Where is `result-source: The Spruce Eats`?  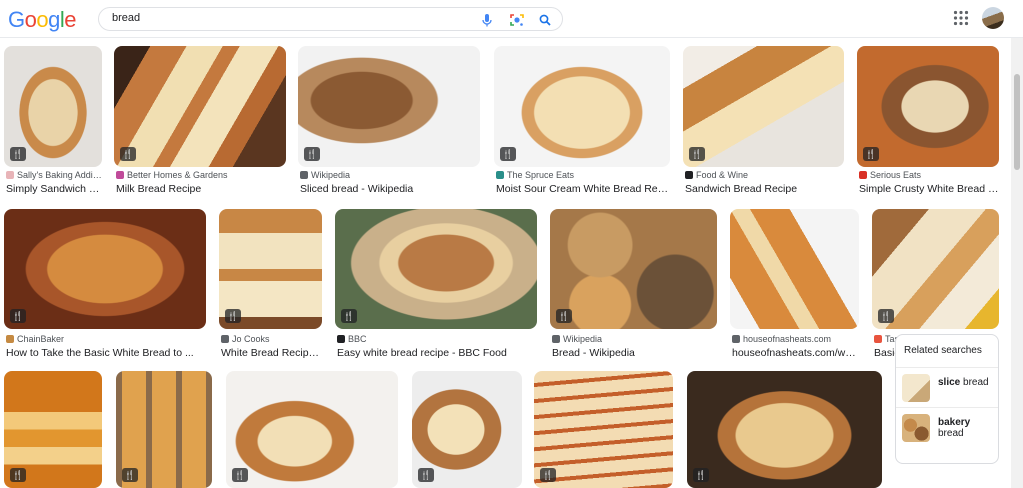 result-source: The Spruce Eats is located at coordinates (583, 175).